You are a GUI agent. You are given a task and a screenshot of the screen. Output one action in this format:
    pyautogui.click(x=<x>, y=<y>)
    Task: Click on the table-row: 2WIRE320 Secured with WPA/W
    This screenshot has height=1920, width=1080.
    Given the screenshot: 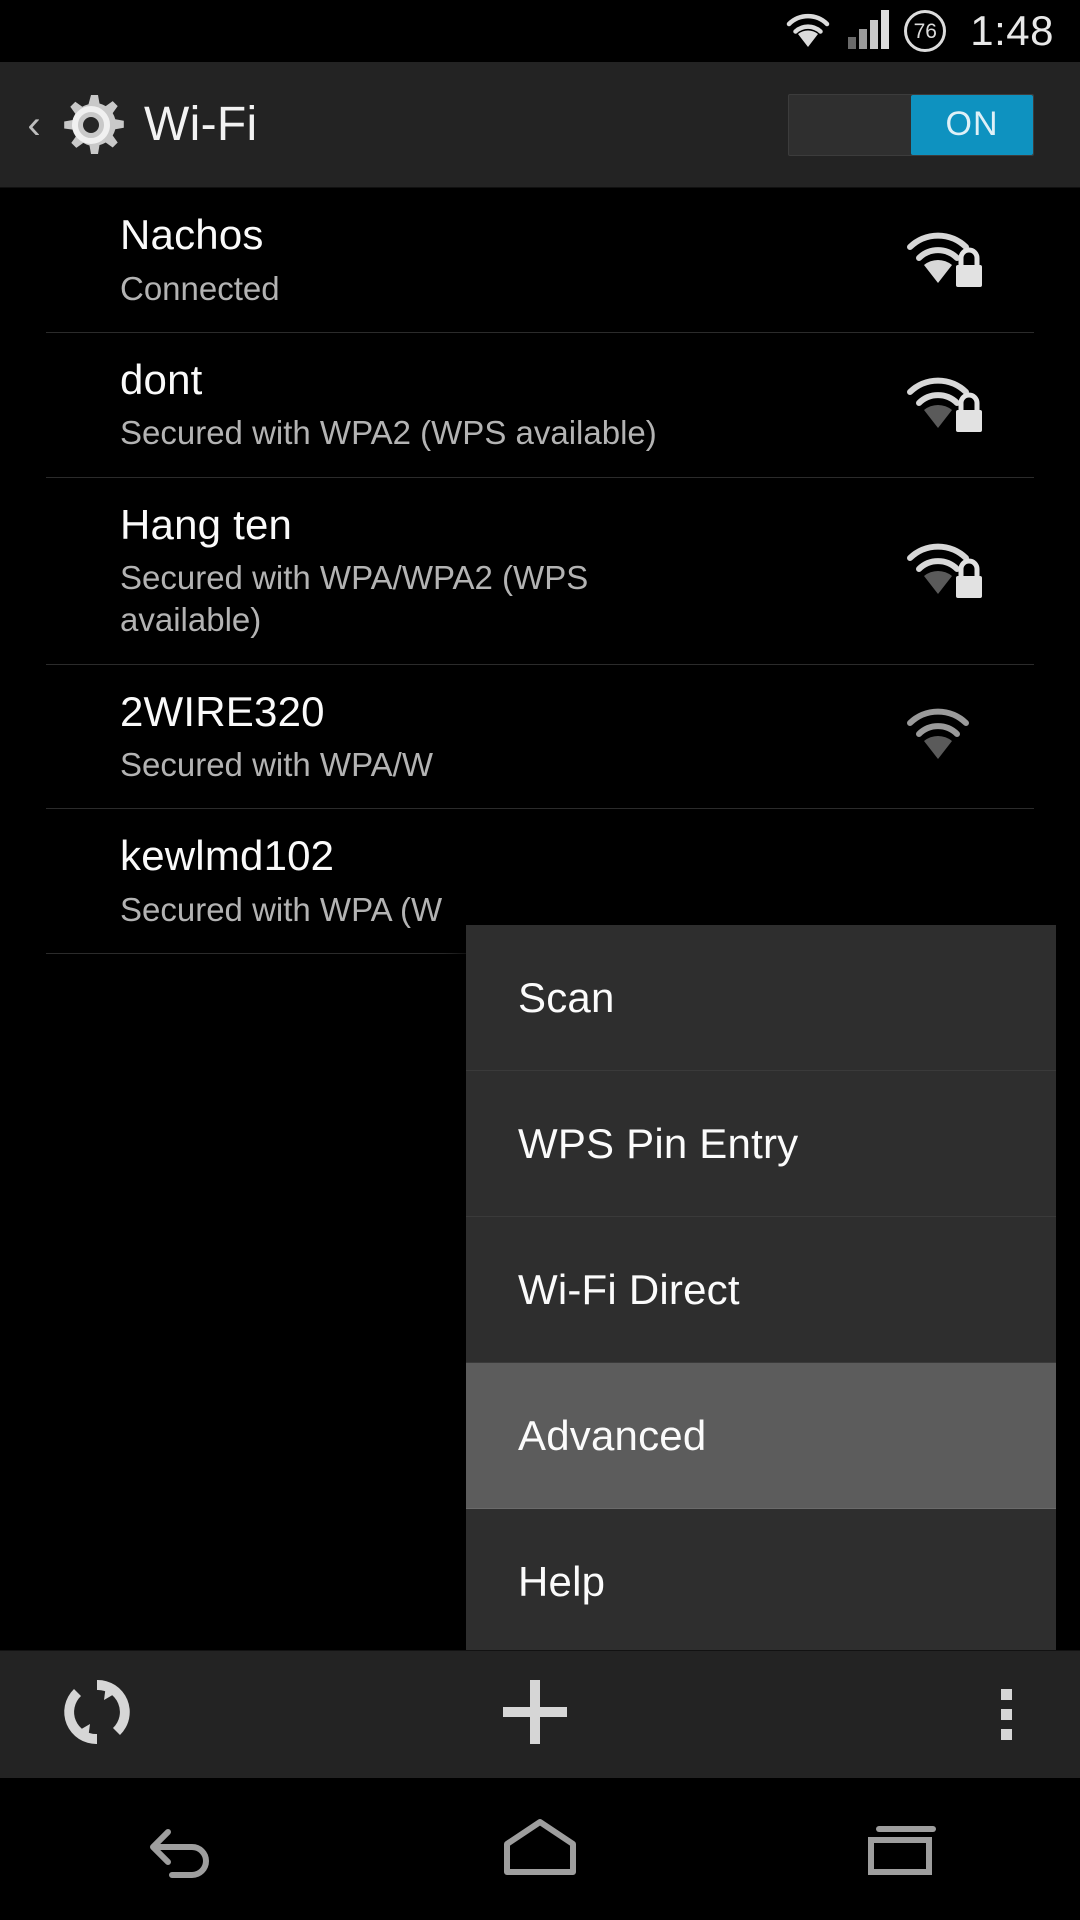 What is the action you would take?
    pyautogui.click(x=540, y=737)
    